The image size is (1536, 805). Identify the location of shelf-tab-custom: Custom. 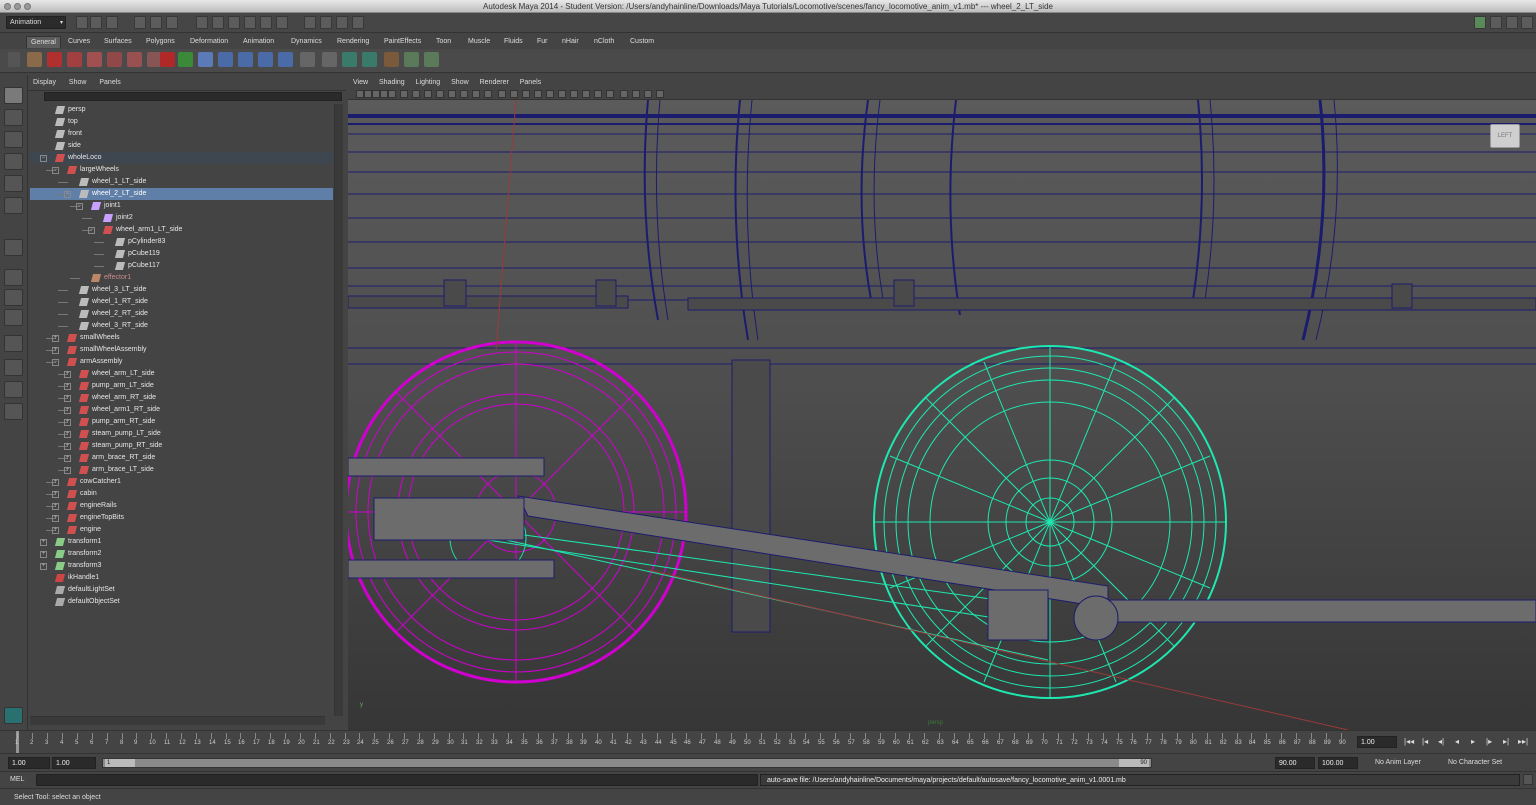
(642, 42).